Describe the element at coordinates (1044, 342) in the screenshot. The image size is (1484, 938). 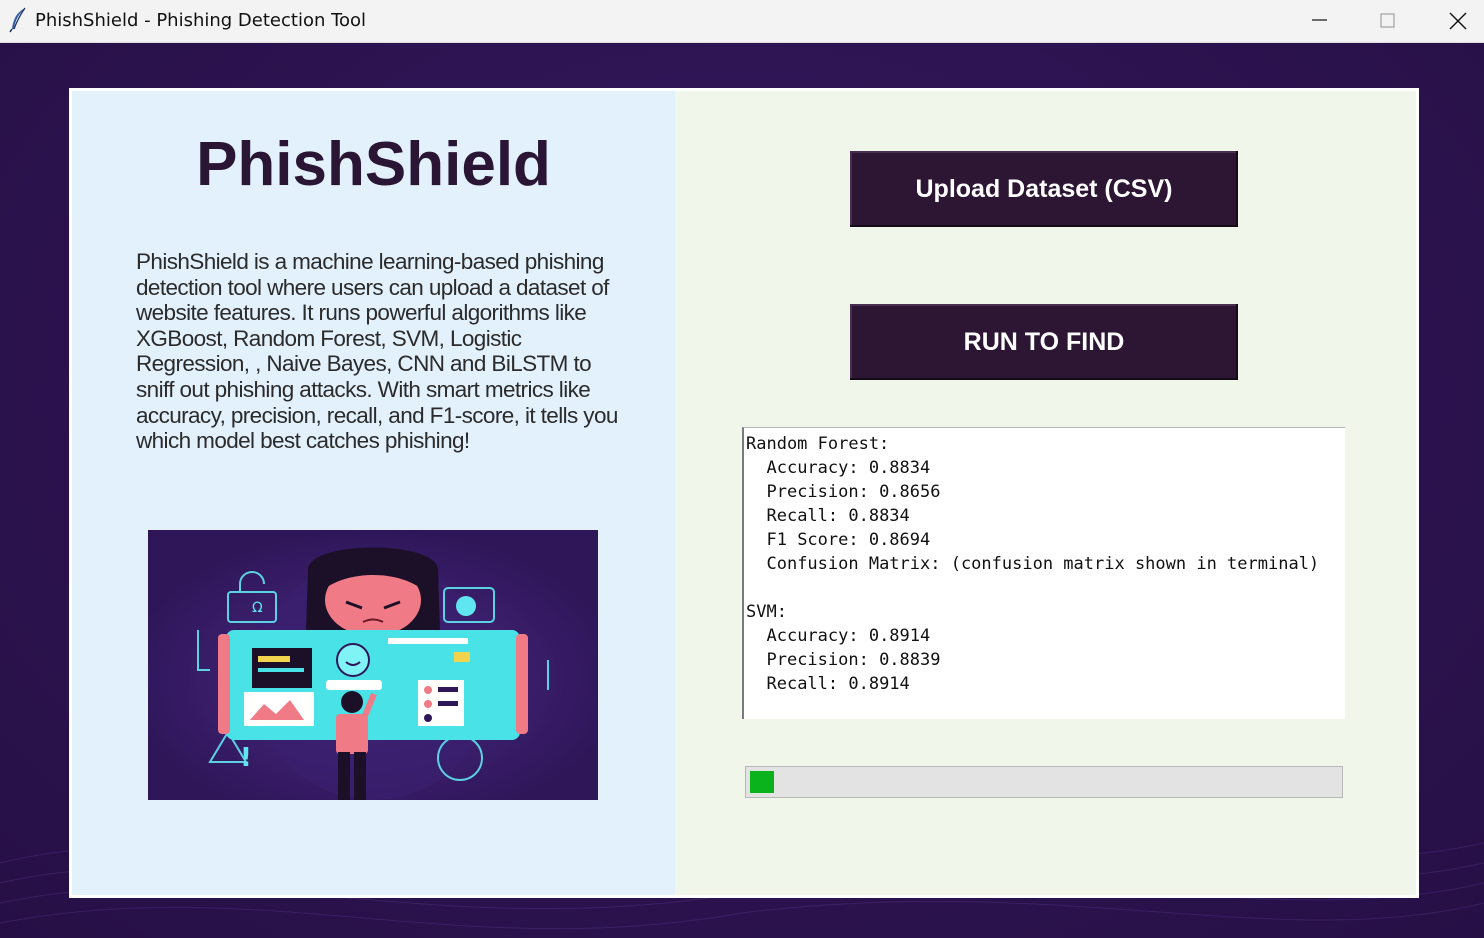
I see `run-to-find-button: RUN TO FIND` at that location.